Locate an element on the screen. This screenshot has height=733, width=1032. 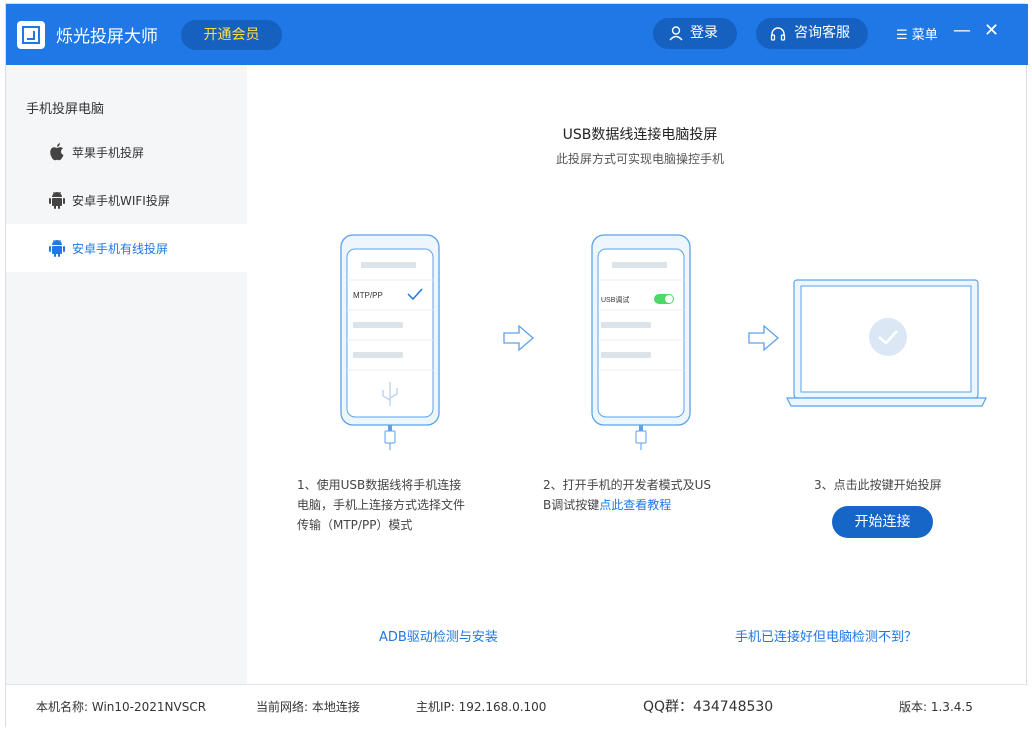
customer-service-button: 咨询客服 is located at coordinates (812, 33).